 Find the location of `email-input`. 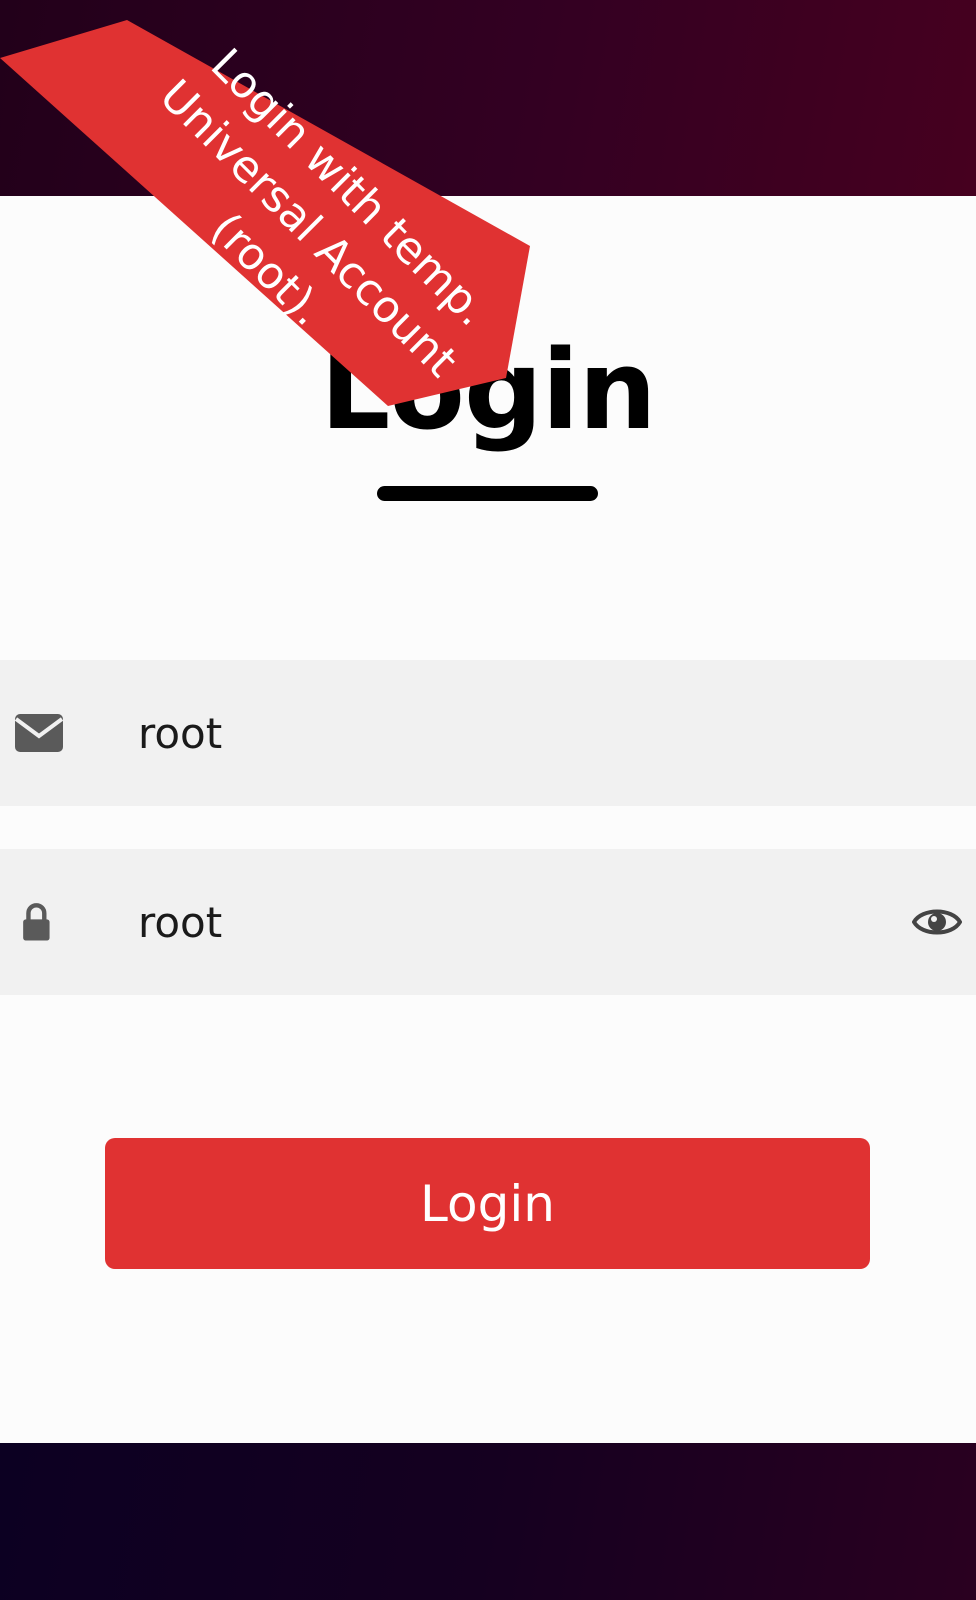

email-input is located at coordinates (508, 733).